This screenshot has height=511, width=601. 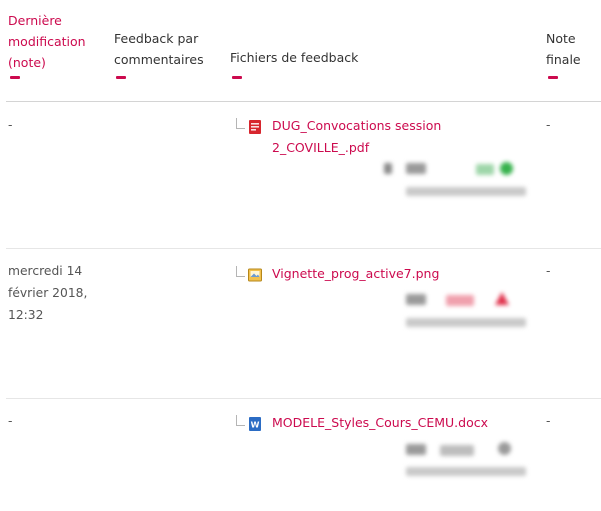 What do you see at coordinates (45, 271) in the screenshot?
I see `last-modified-line1: mercredi 14` at bounding box center [45, 271].